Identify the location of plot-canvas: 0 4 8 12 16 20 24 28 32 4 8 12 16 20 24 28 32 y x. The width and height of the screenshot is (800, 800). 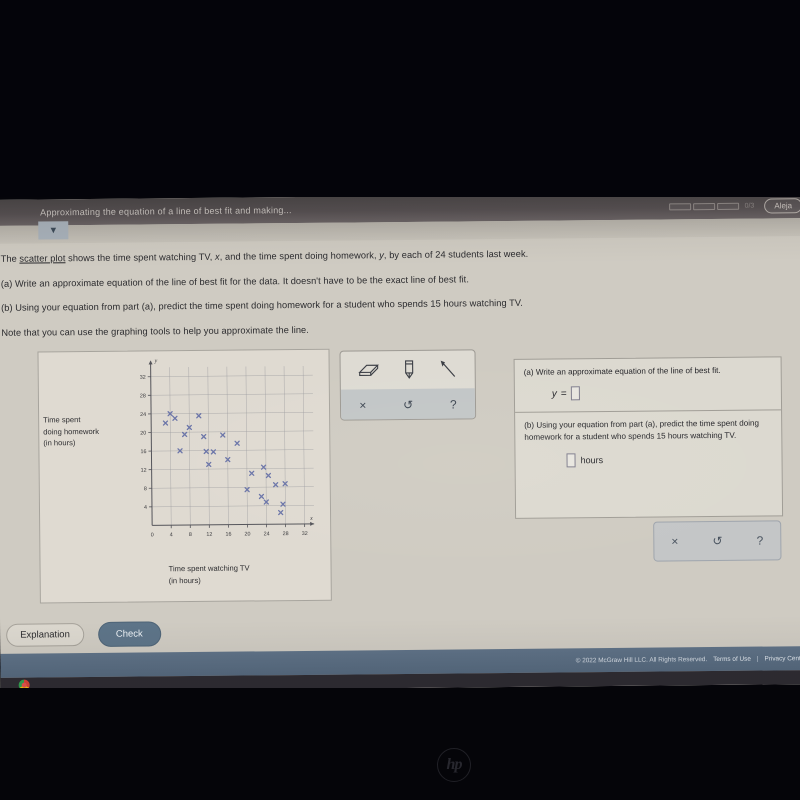
(229, 452).